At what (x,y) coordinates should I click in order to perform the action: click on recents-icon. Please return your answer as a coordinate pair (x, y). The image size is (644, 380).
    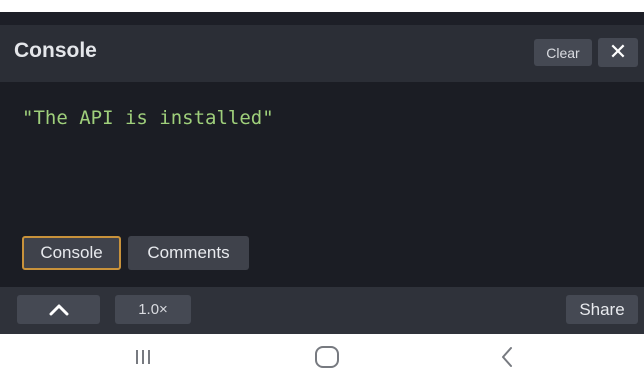
    Looking at the image, I should click on (143, 357).